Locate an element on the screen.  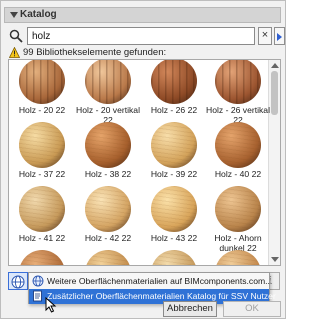
globe-icon is located at coordinates (38, 281).